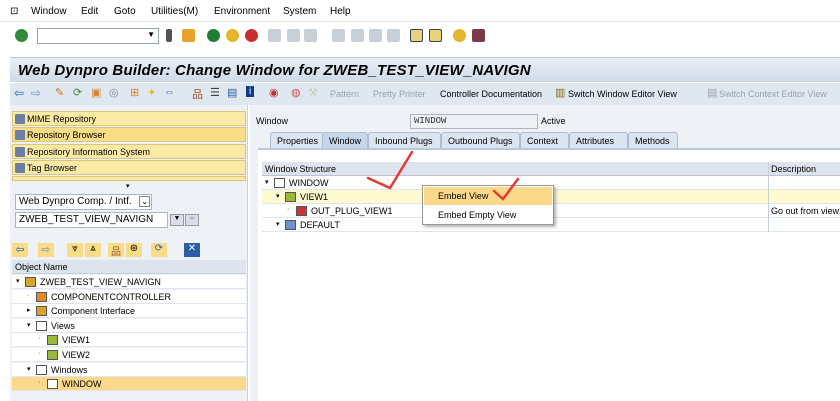  I want to click on edit-icon: ✎, so click(59, 92).